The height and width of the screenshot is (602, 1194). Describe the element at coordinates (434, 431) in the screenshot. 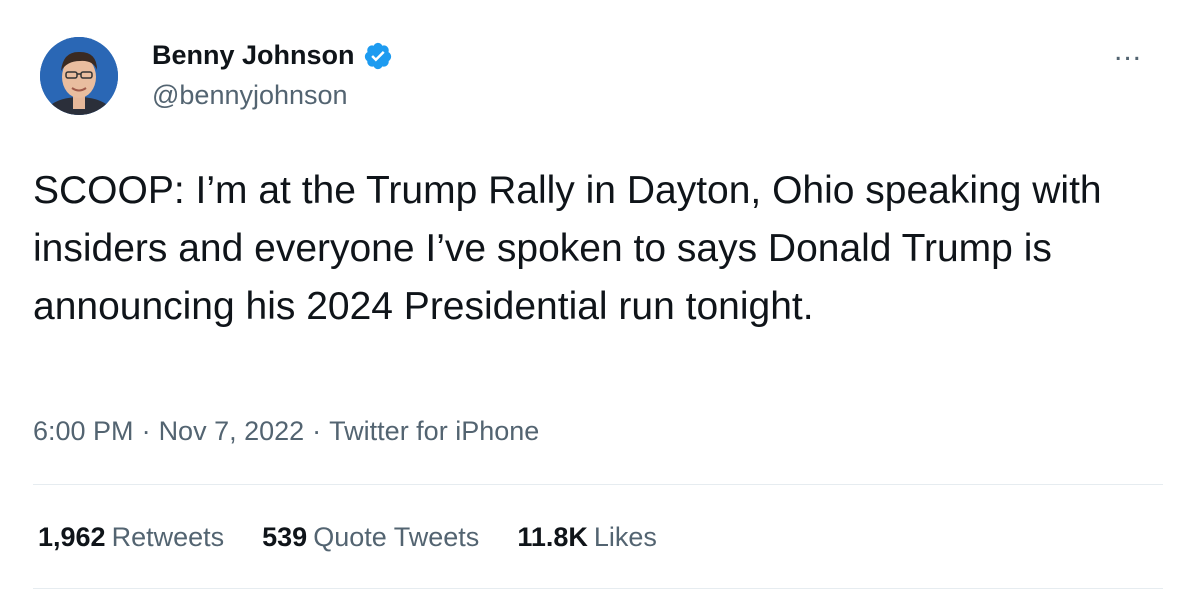

I see `tweet-source: Twitter for iPhone` at that location.